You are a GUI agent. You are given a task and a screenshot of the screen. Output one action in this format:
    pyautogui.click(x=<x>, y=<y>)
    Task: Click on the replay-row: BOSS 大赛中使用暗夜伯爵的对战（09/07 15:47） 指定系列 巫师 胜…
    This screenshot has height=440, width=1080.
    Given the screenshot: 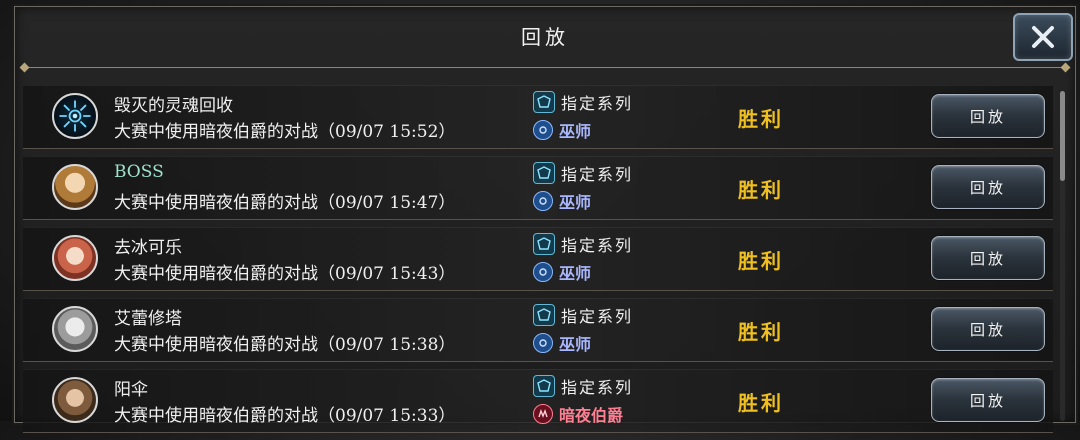 What is the action you would take?
    pyautogui.click(x=538, y=188)
    